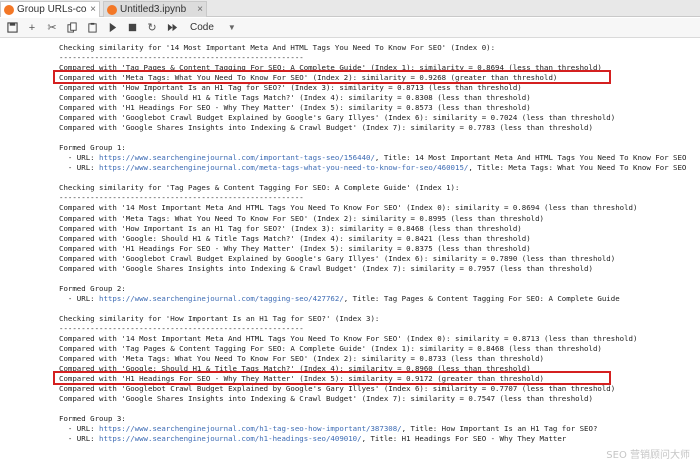  Describe the element at coordinates (92, 28) in the screenshot. I see `paste-icon` at that location.